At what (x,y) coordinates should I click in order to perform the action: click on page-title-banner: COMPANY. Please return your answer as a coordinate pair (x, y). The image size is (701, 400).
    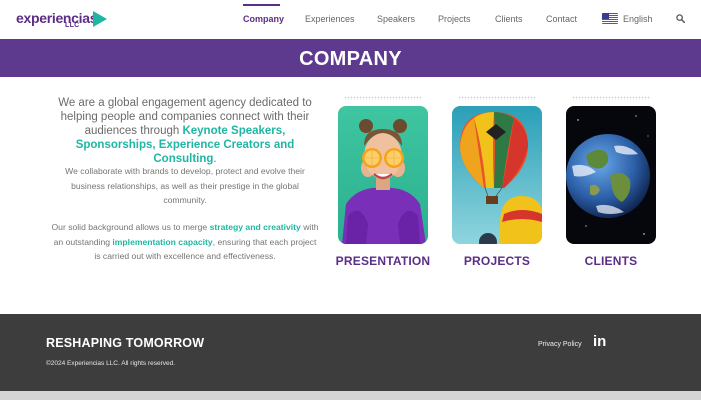
    Looking at the image, I should click on (350, 58).